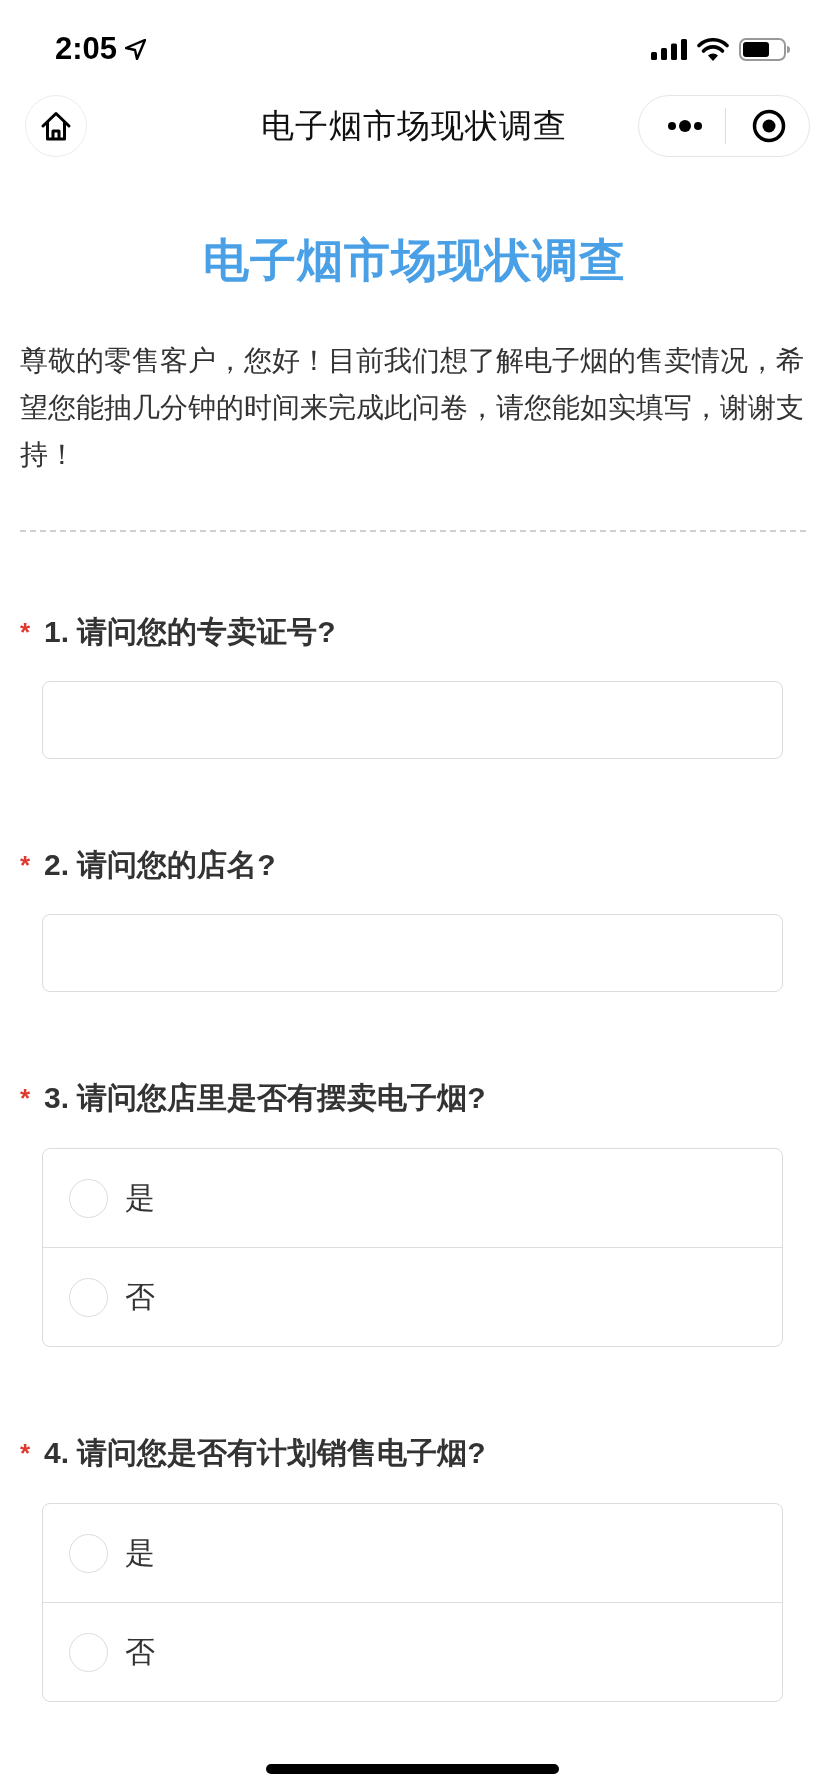 The image size is (828, 1792). What do you see at coordinates (265, 1453) in the screenshot?
I see `question-text: 4. 请问您是否有计划销售电子烟?` at bounding box center [265, 1453].